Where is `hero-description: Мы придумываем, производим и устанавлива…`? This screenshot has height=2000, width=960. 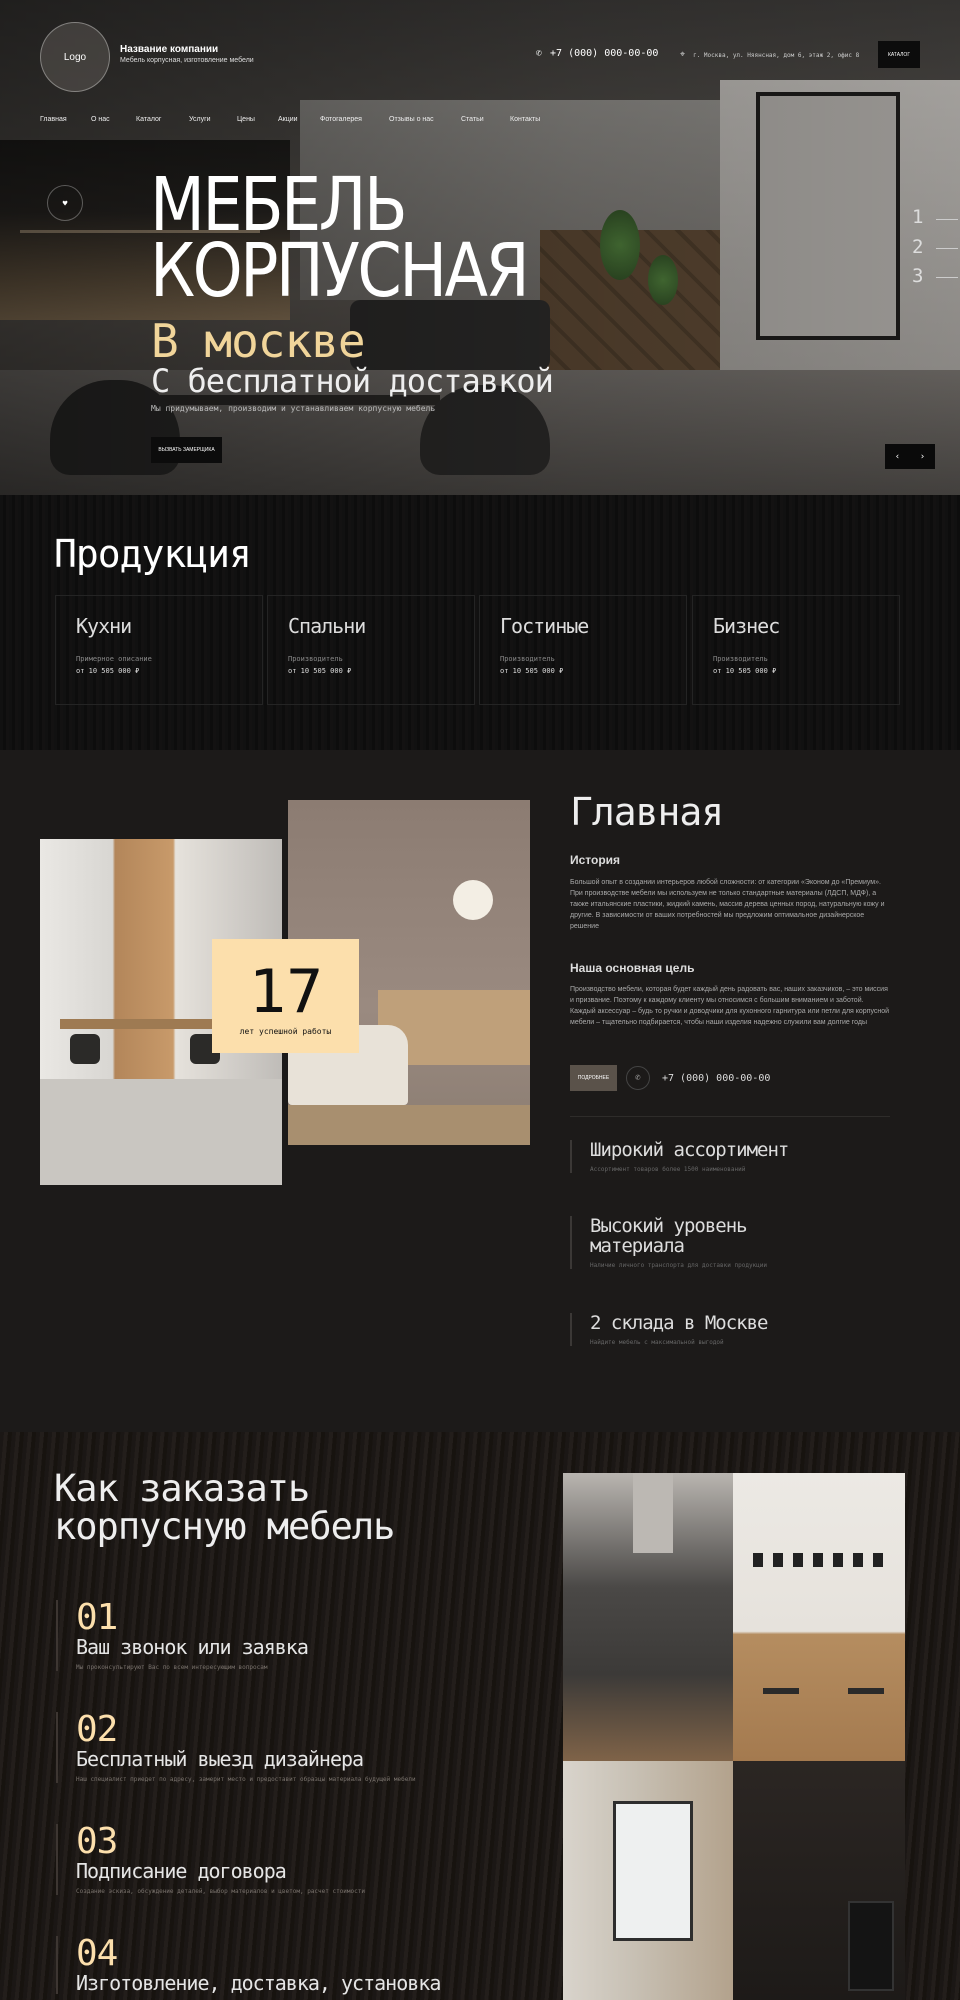
hero-description: Мы придумываем, производим и устанавлива… is located at coordinates (293, 408).